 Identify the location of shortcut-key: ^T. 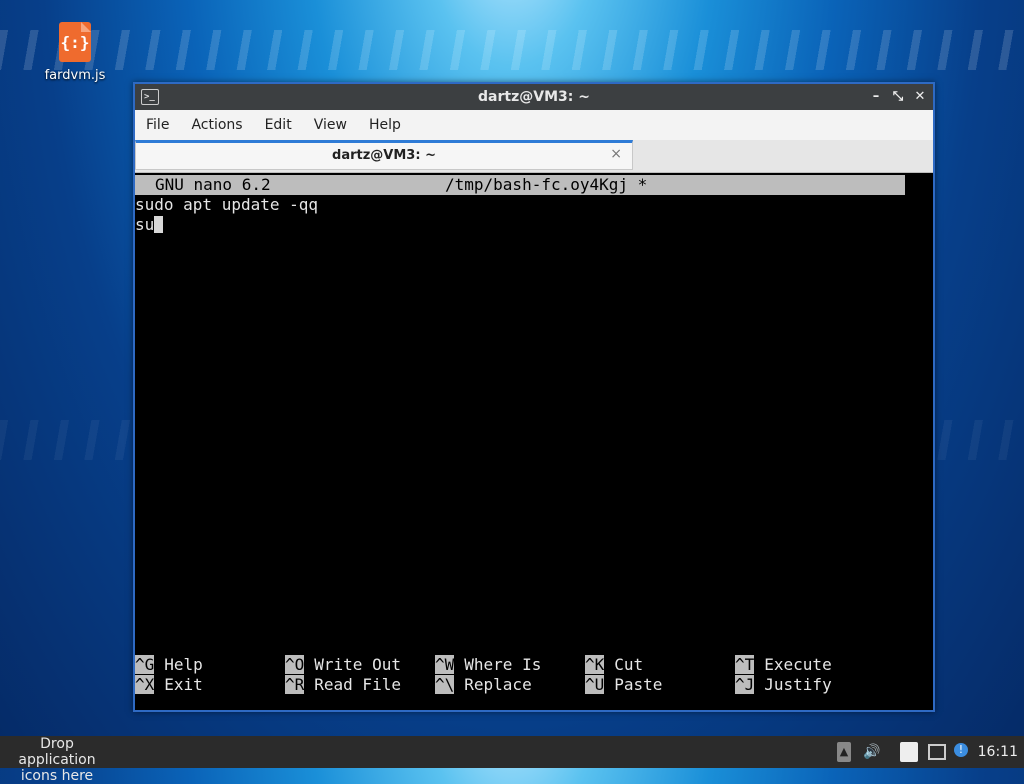
(745, 664).